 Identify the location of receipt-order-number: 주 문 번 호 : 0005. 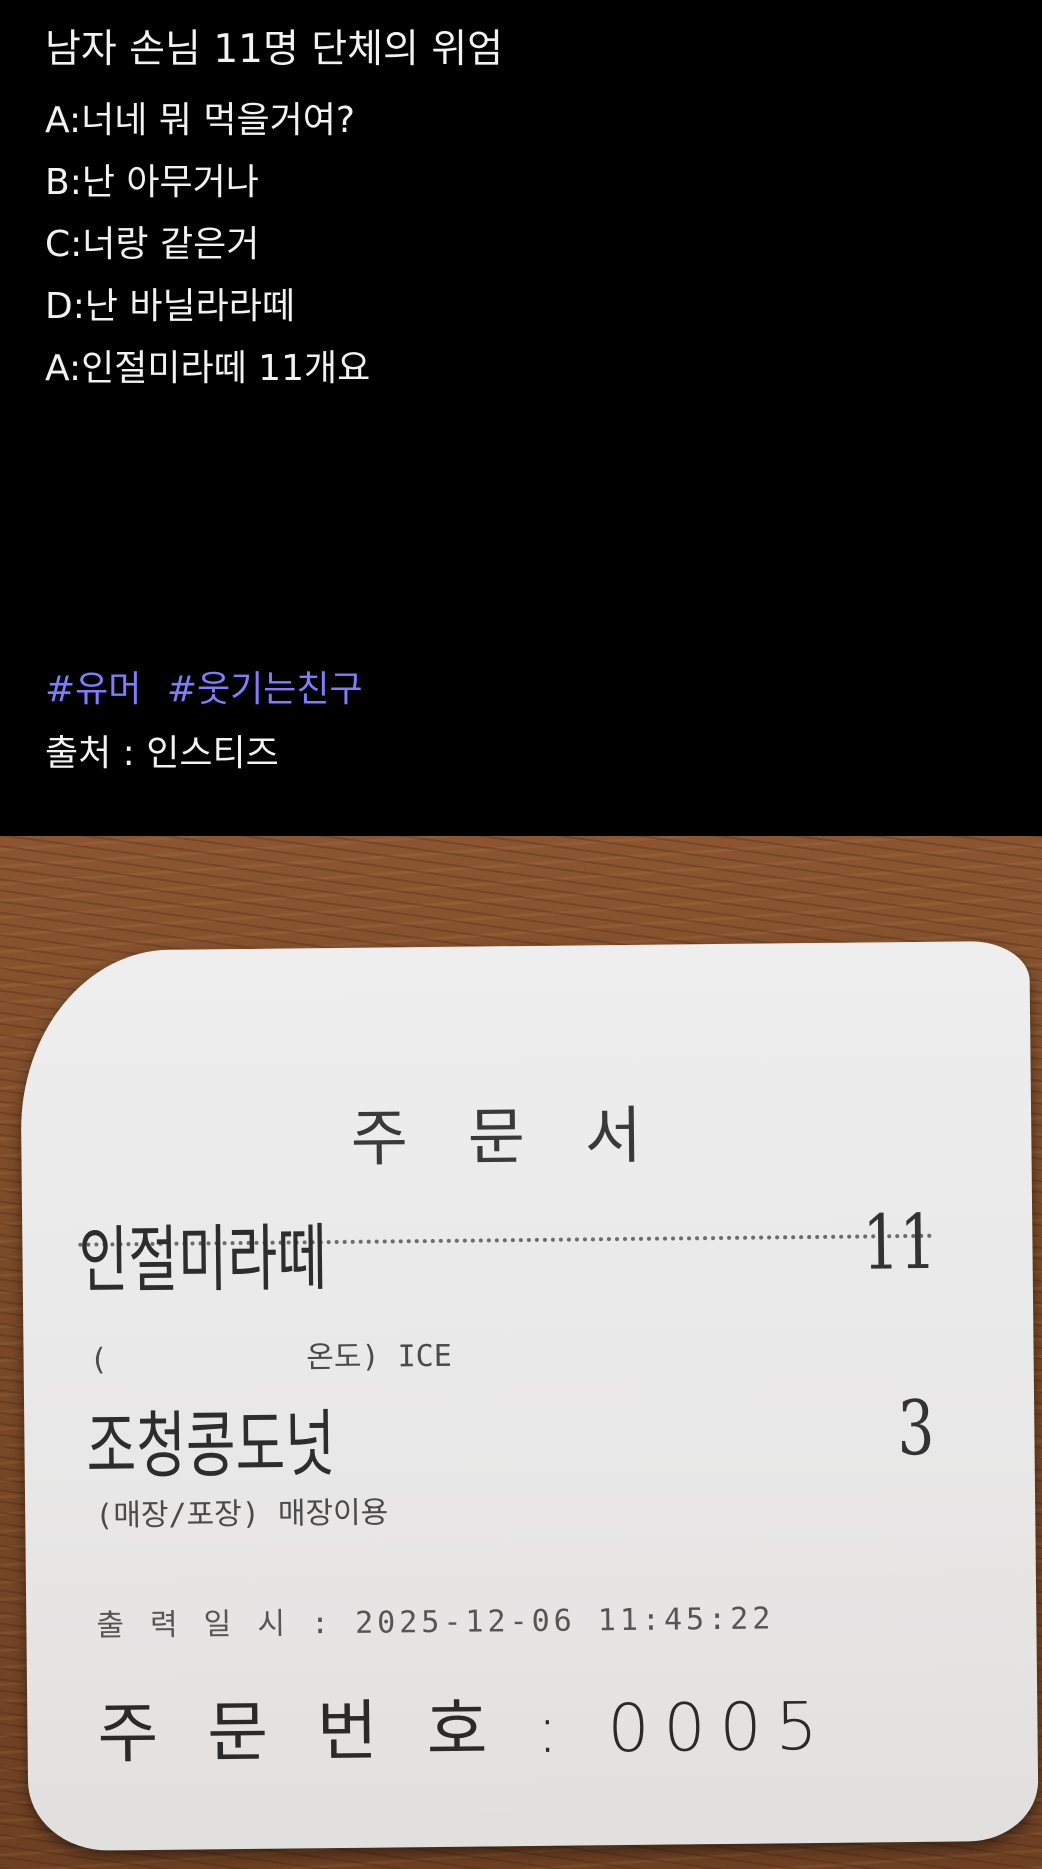
(464, 1730).